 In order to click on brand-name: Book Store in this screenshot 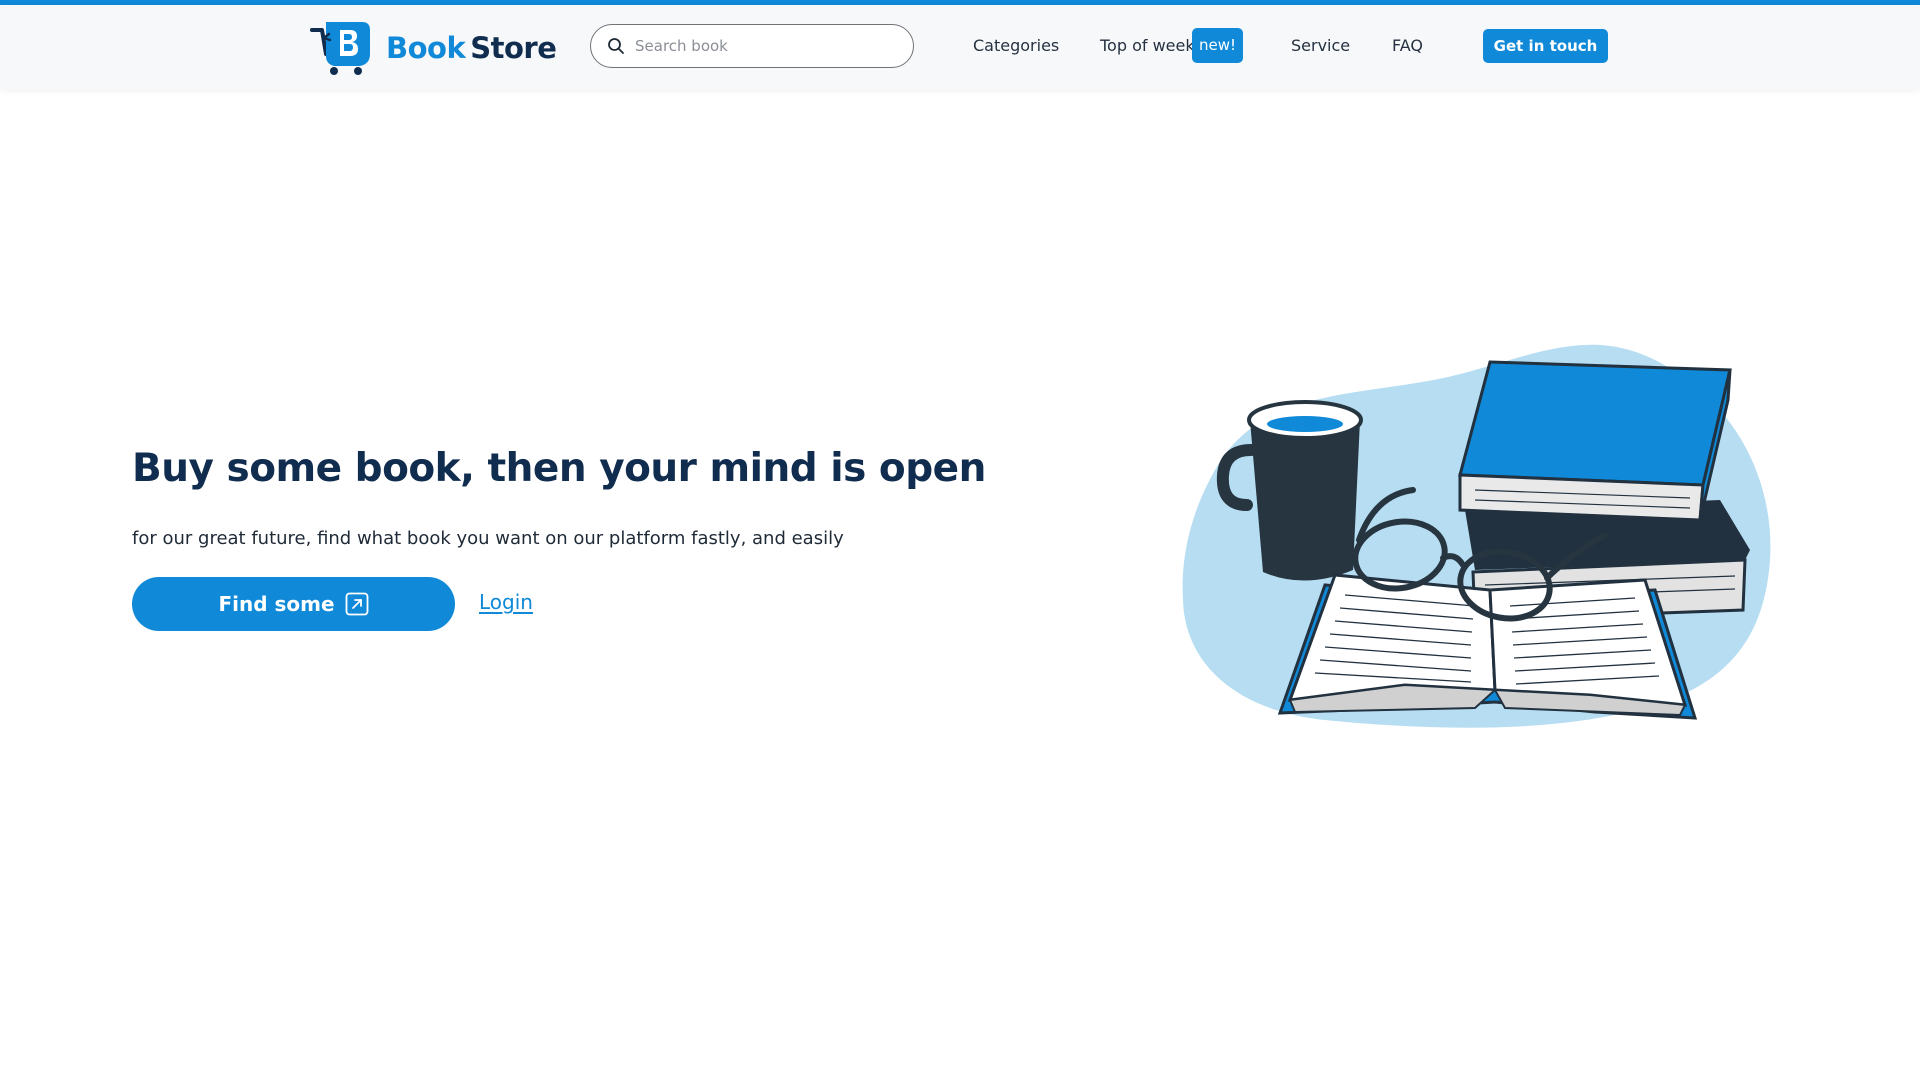, I will do `click(471, 48)`.